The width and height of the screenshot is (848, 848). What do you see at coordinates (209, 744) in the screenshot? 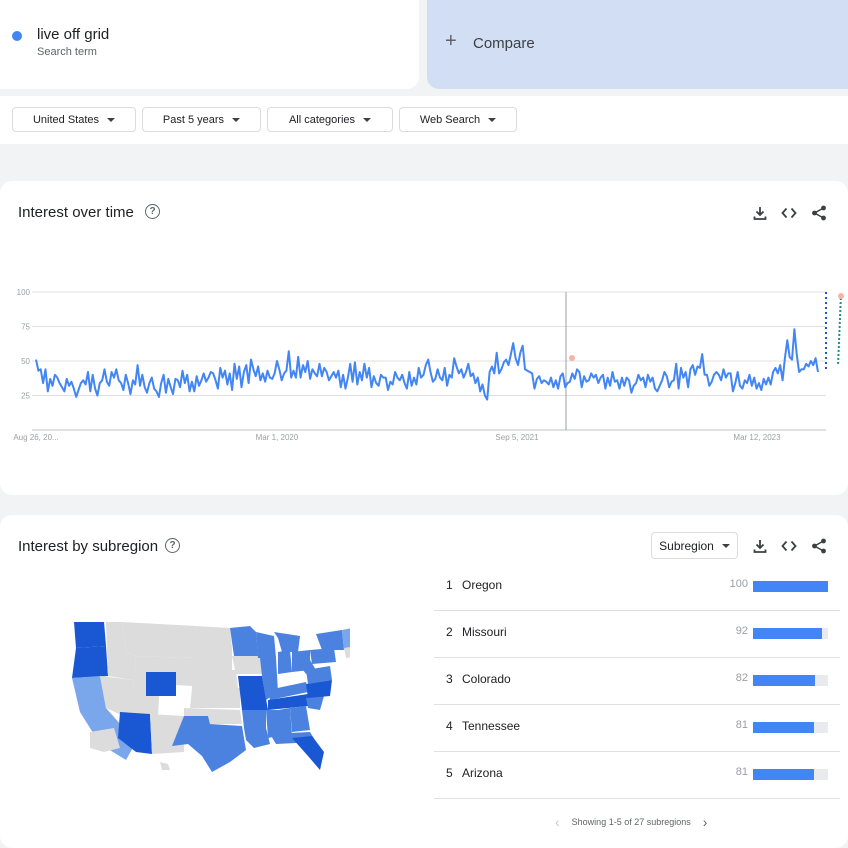
I see `map-state-texas` at bounding box center [209, 744].